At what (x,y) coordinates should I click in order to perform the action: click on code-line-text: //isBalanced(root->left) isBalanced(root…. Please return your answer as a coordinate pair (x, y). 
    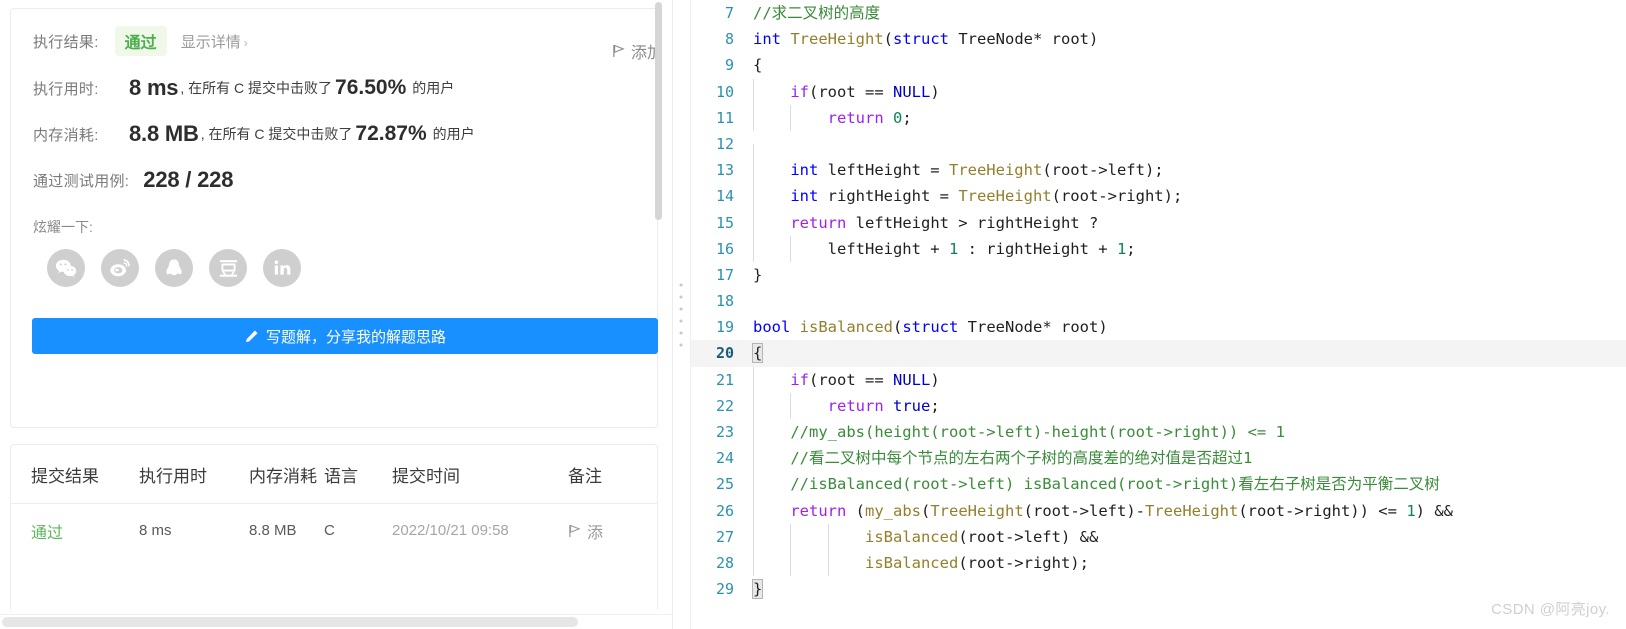
    Looking at the image, I should click on (1186, 484).